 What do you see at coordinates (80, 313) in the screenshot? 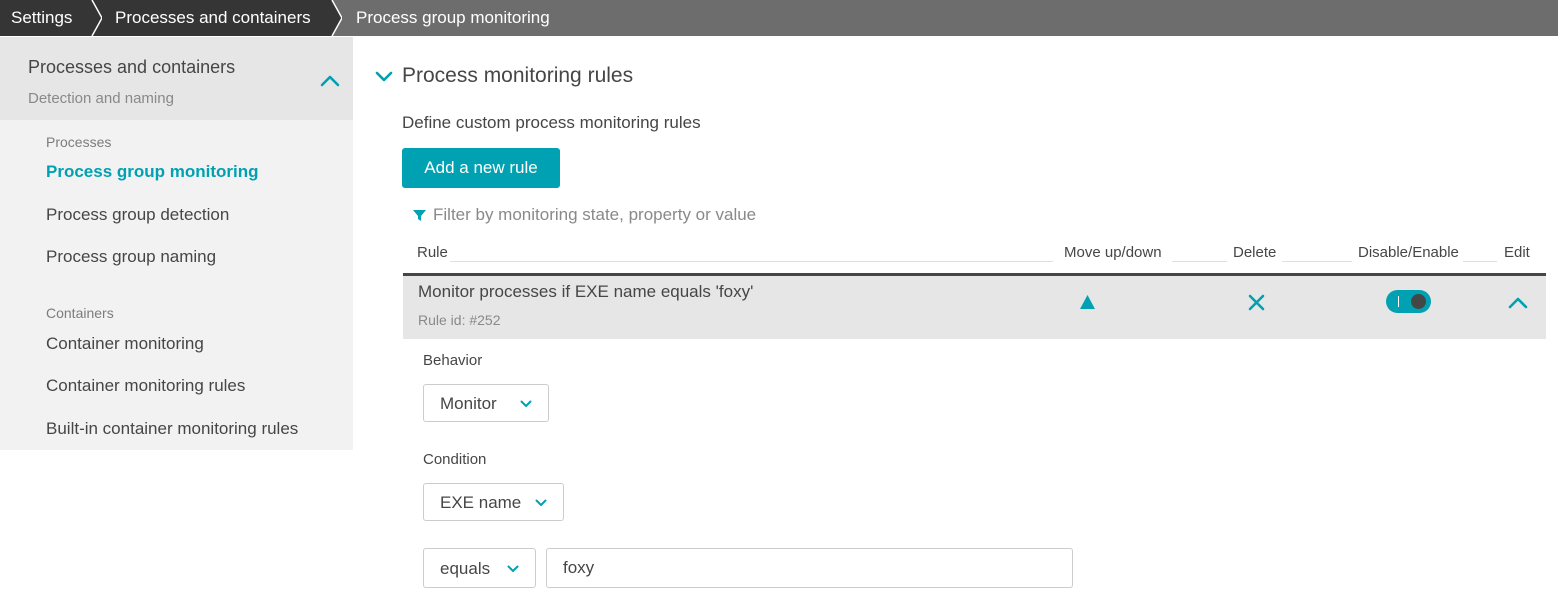
I see `sidebar-group-containers: Containers` at bounding box center [80, 313].